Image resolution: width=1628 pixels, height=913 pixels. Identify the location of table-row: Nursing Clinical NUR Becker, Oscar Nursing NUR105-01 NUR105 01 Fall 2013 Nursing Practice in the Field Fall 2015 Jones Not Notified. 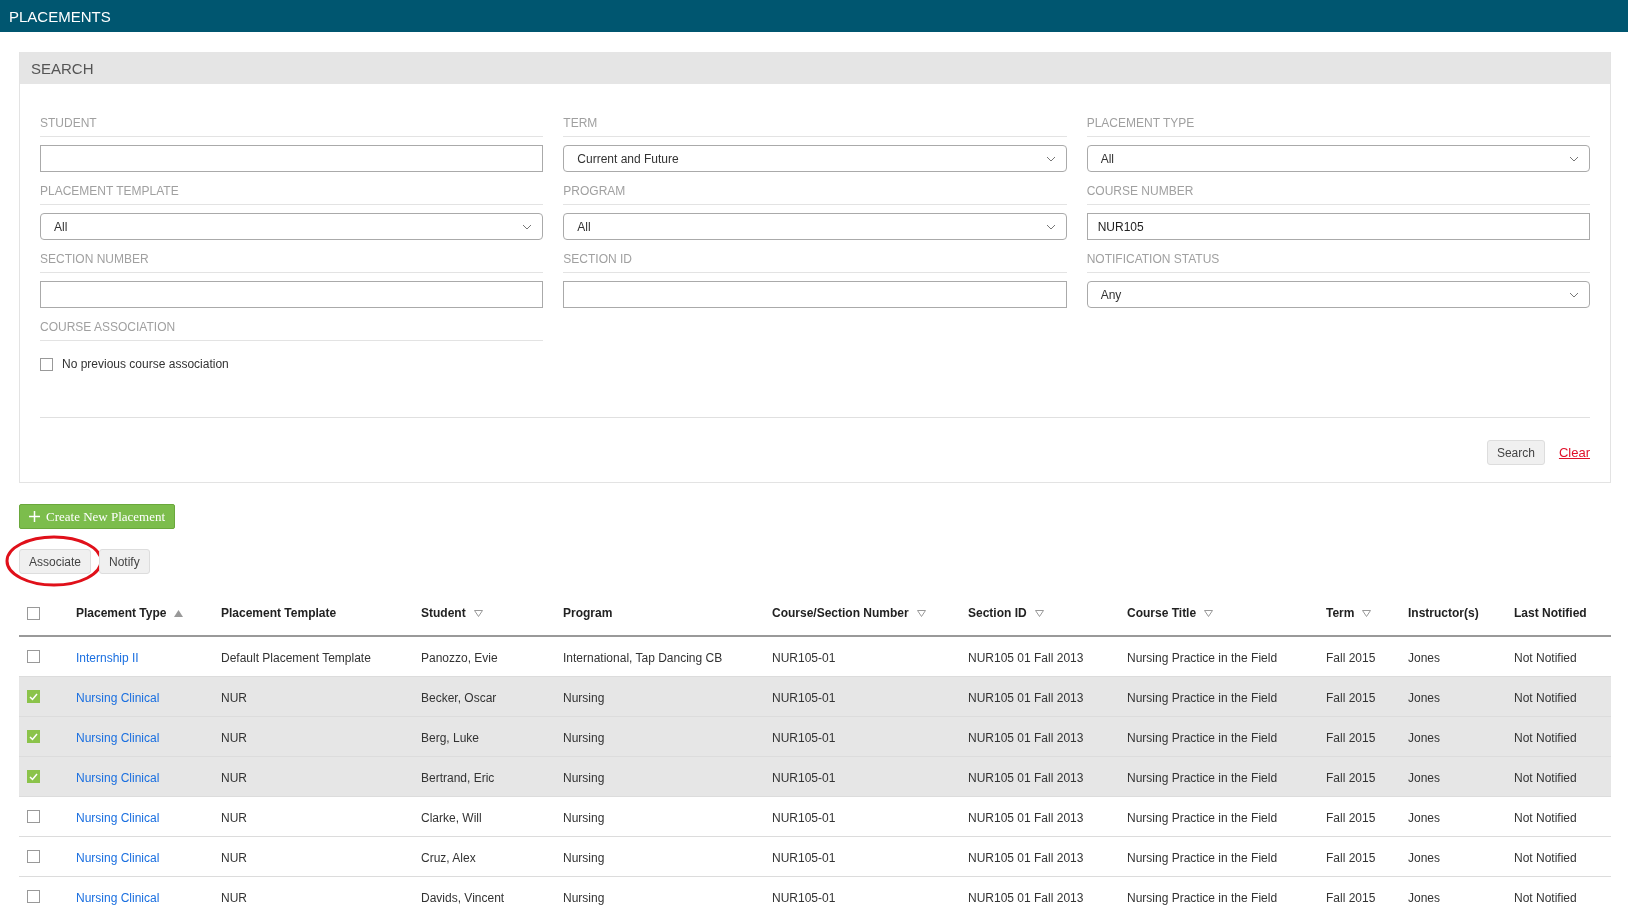
(815, 697).